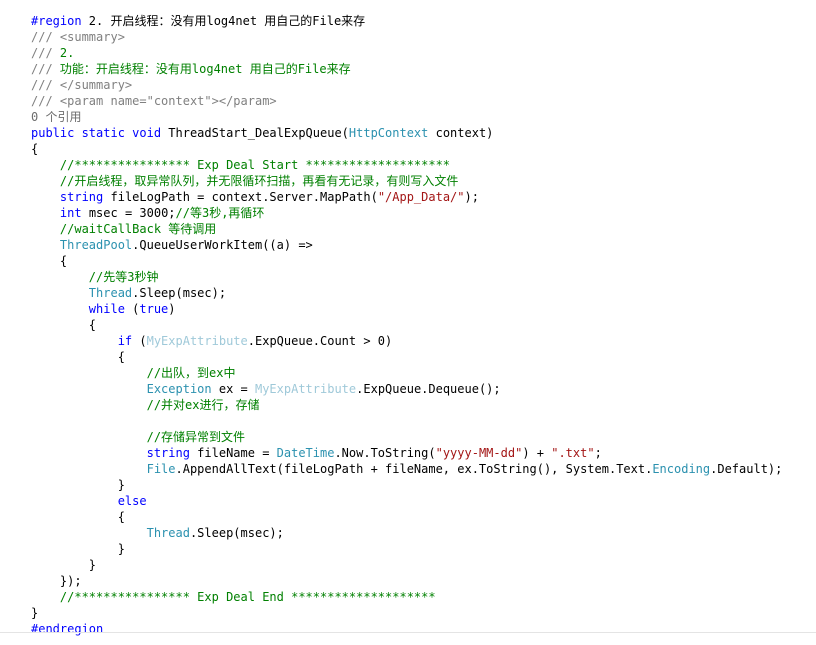 This screenshot has width=816, height=645. What do you see at coordinates (305, 453) in the screenshot?
I see `code-token: DateTime` at bounding box center [305, 453].